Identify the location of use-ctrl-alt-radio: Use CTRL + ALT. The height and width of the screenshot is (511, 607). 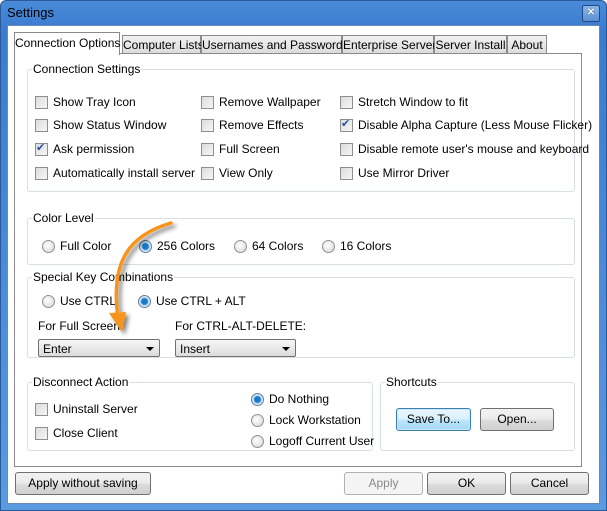
(192, 301).